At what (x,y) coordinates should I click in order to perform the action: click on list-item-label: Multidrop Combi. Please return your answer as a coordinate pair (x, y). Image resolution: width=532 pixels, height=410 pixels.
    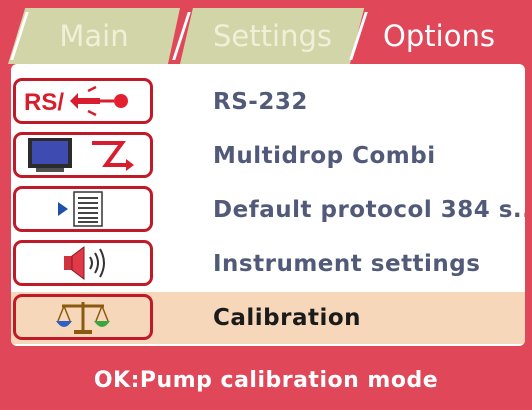
    Looking at the image, I should click on (324, 156).